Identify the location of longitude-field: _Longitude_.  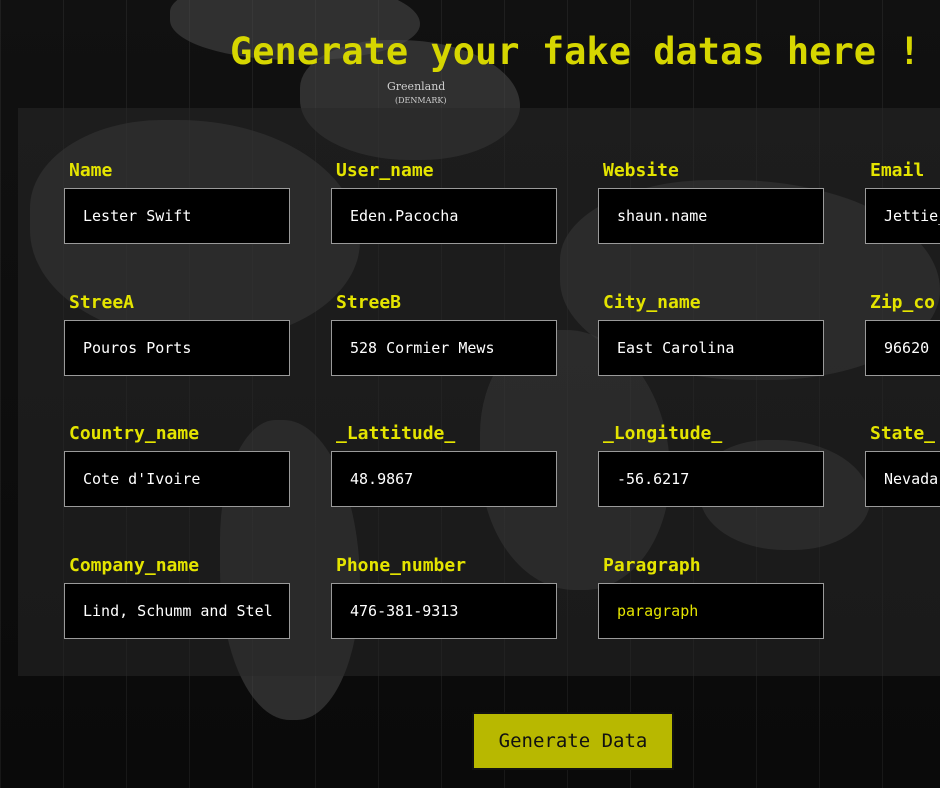
(711, 465).